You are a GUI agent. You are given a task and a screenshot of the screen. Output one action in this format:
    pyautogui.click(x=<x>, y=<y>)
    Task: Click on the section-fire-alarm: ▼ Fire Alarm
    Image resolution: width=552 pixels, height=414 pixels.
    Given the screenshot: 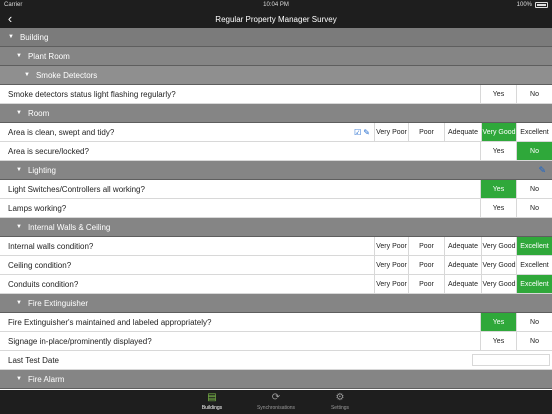 What is the action you would take?
    pyautogui.click(x=276, y=379)
    